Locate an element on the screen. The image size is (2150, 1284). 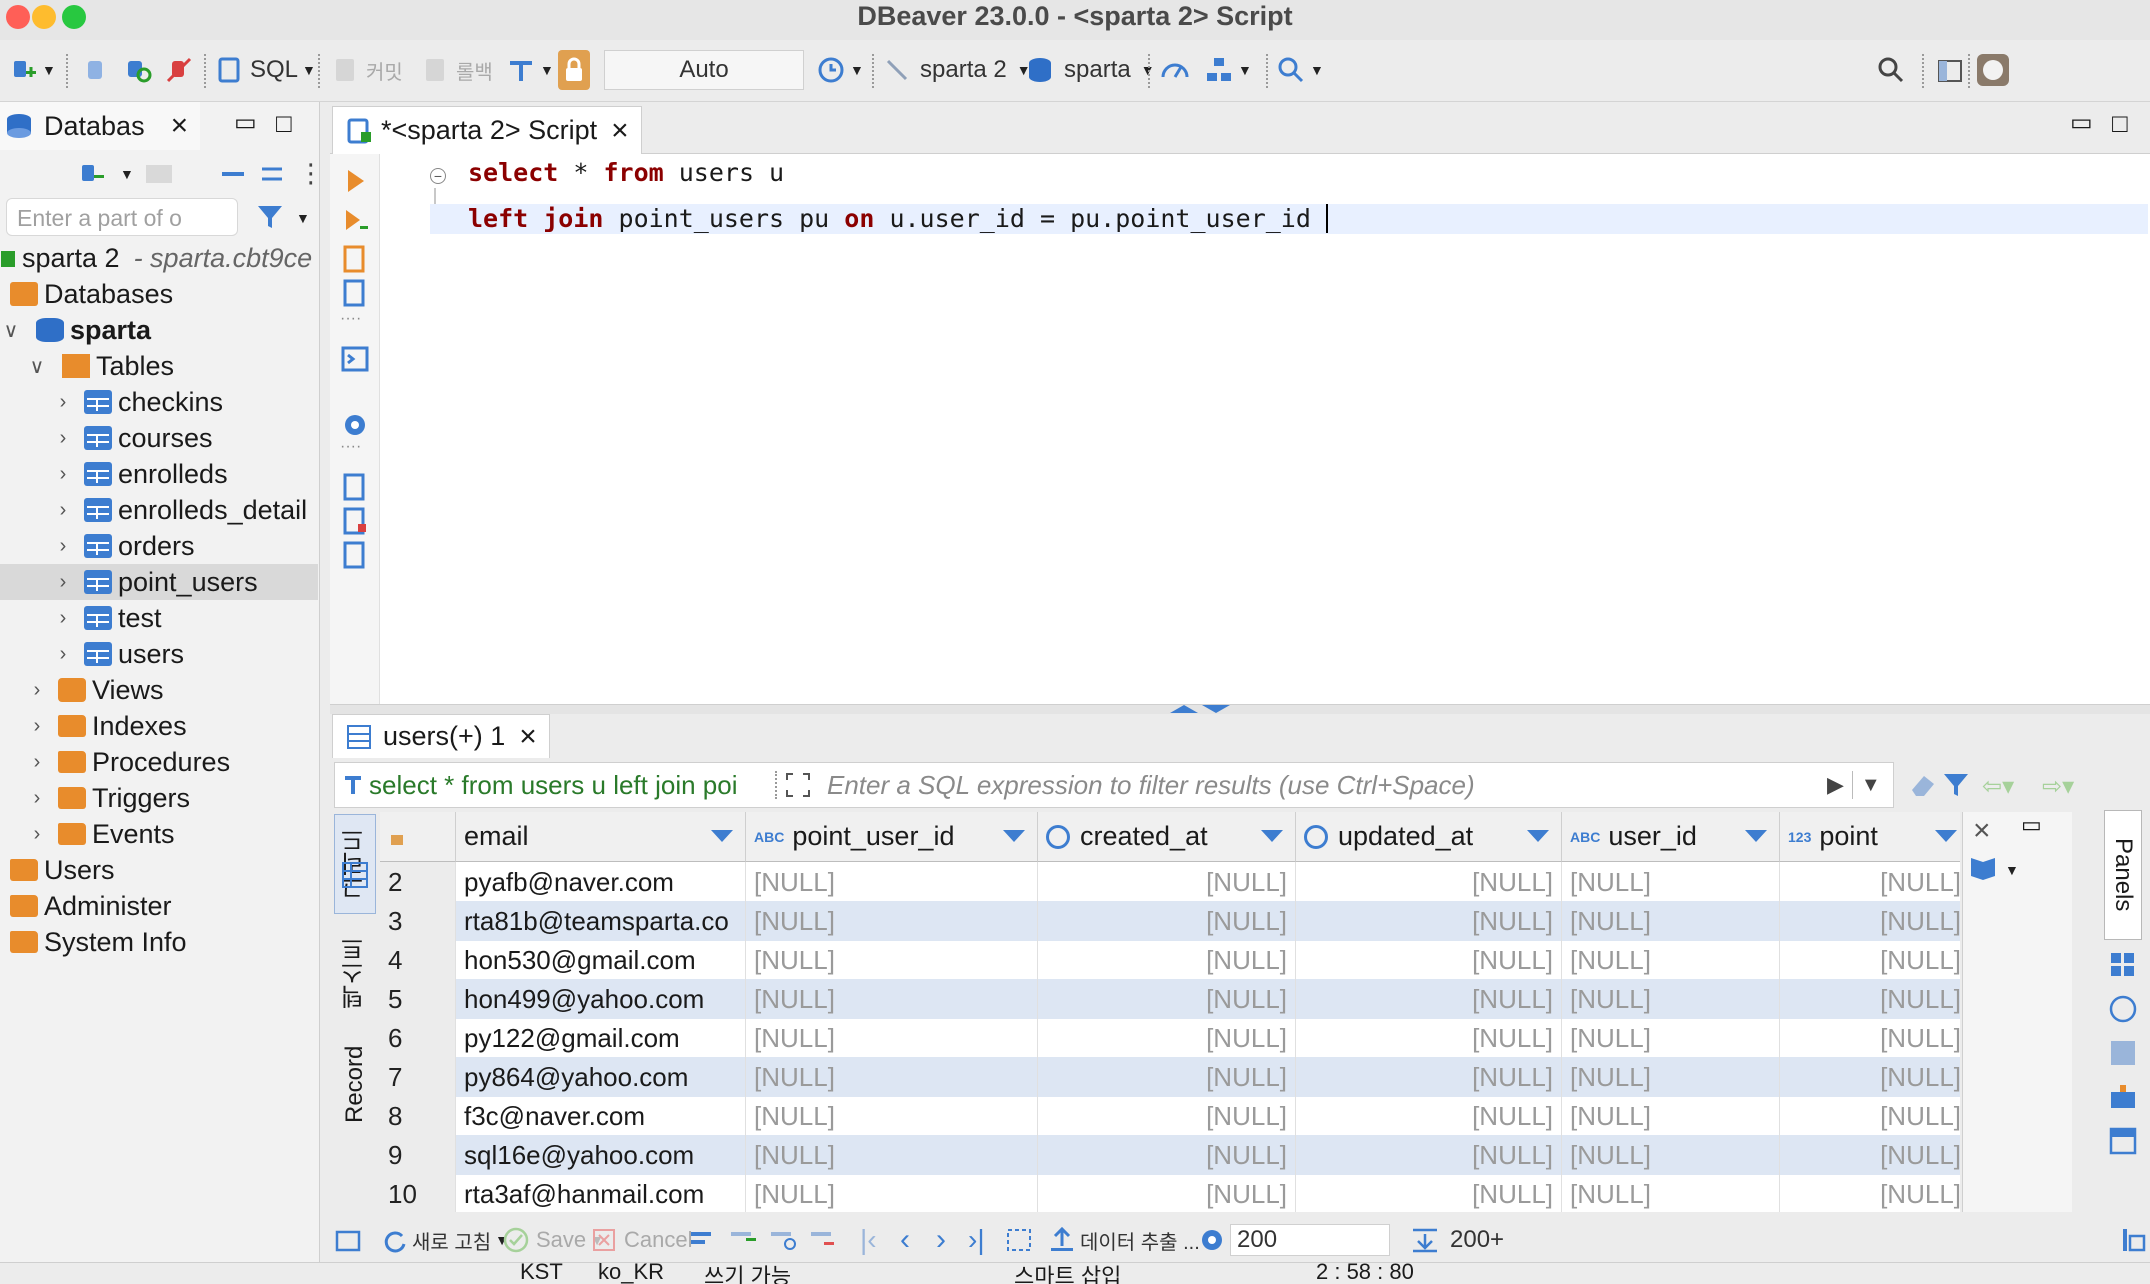
panel-layout-icon is located at coordinates (2134, 1240).